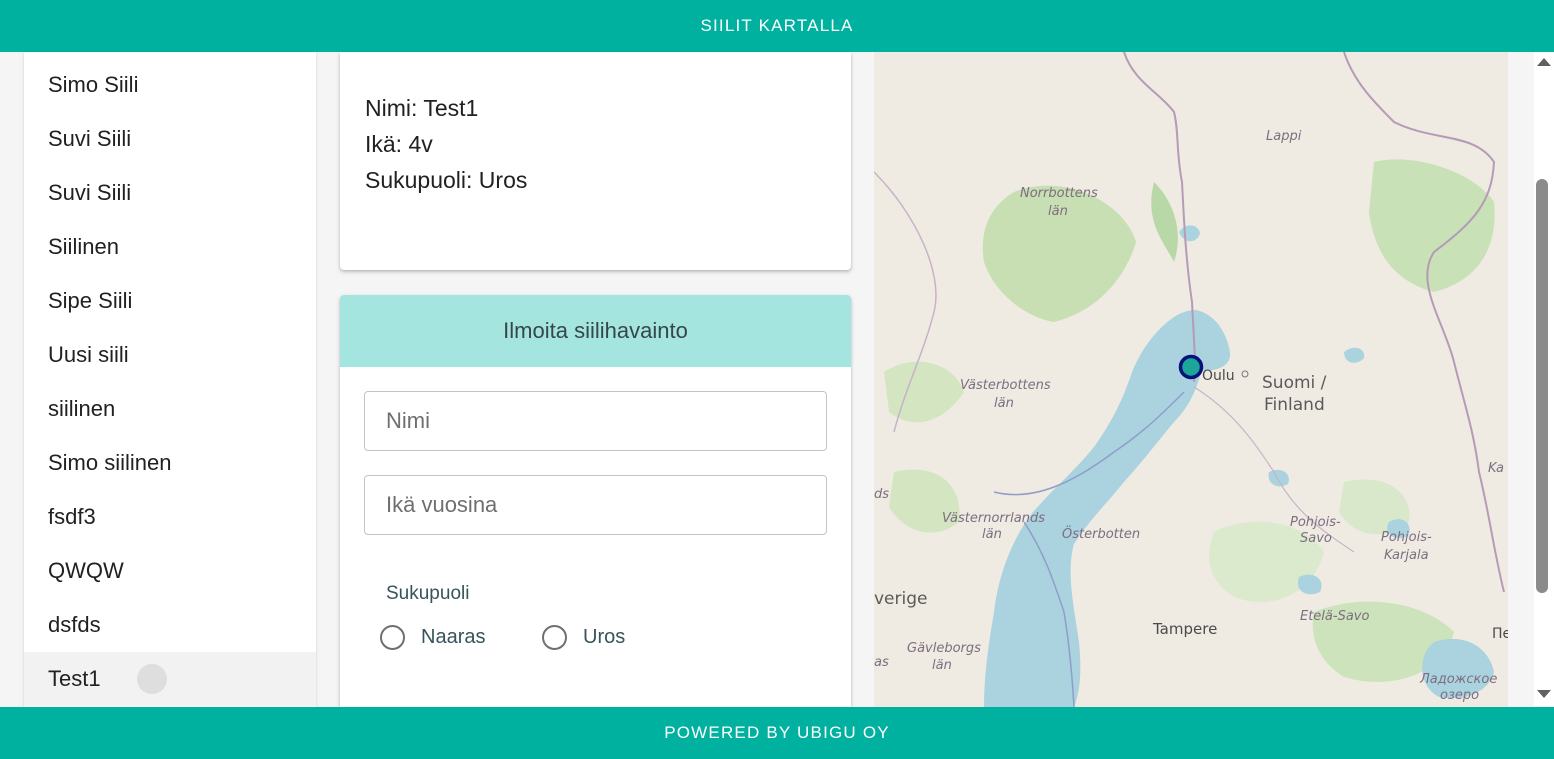 The height and width of the screenshot is (759, 1554). Describe the element at coordinates (1459, 695) in the screenshot. I see `map-label: озеро` at that location.